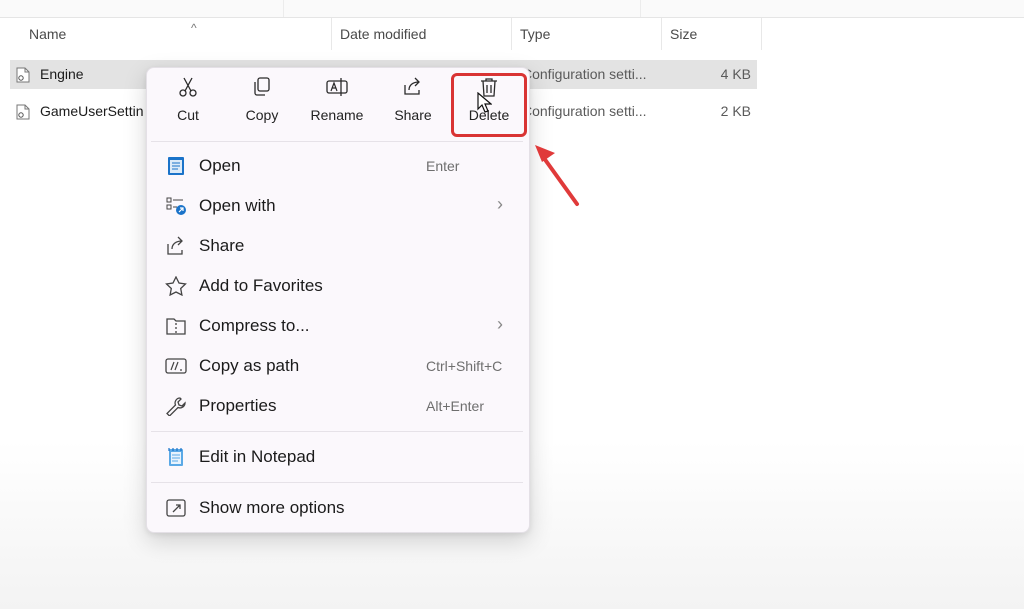 The image size is (1024, 609). Describe the element at coordinates (337, 246) in the screenshot. I see `menu-item-share: Share` at that location.